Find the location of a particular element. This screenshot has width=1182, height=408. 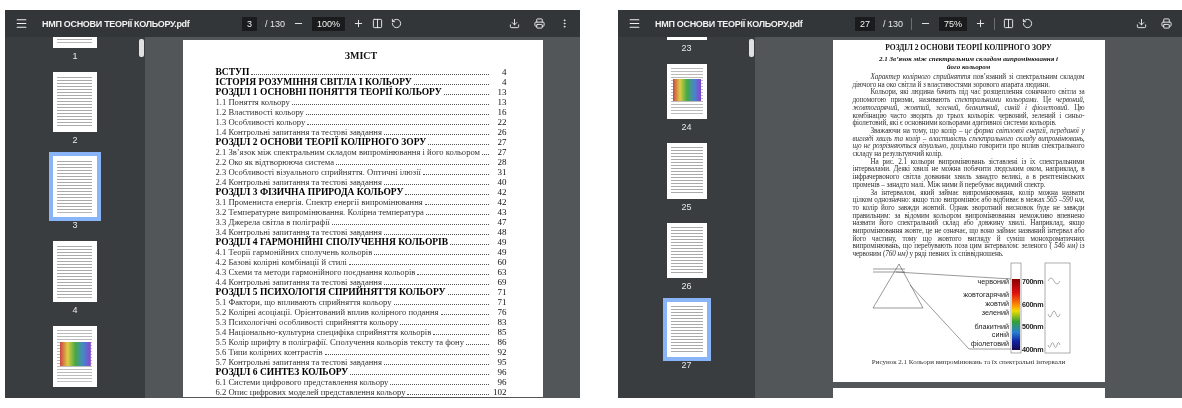

thumbnail-label: 27 is located at coordinates (686, 364).